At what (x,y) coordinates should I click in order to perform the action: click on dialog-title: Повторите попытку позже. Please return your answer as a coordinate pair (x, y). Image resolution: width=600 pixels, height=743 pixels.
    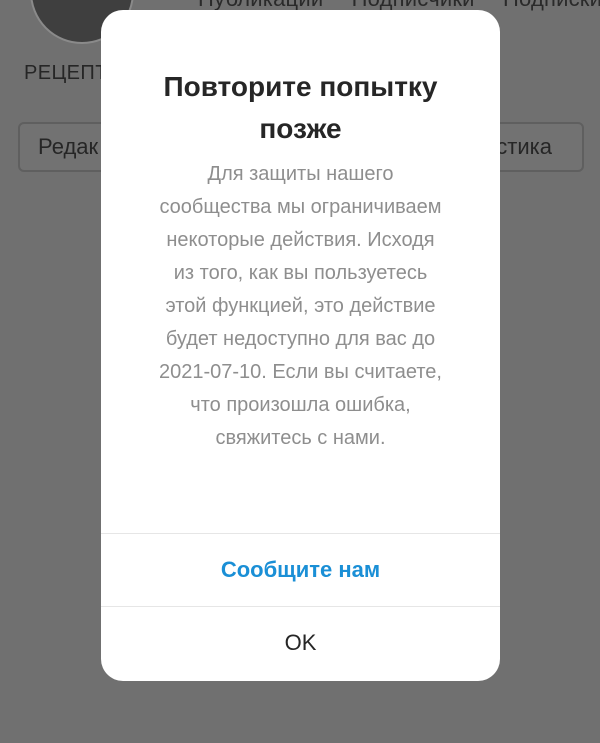
    Looking at the image, I should click on (300, 107).